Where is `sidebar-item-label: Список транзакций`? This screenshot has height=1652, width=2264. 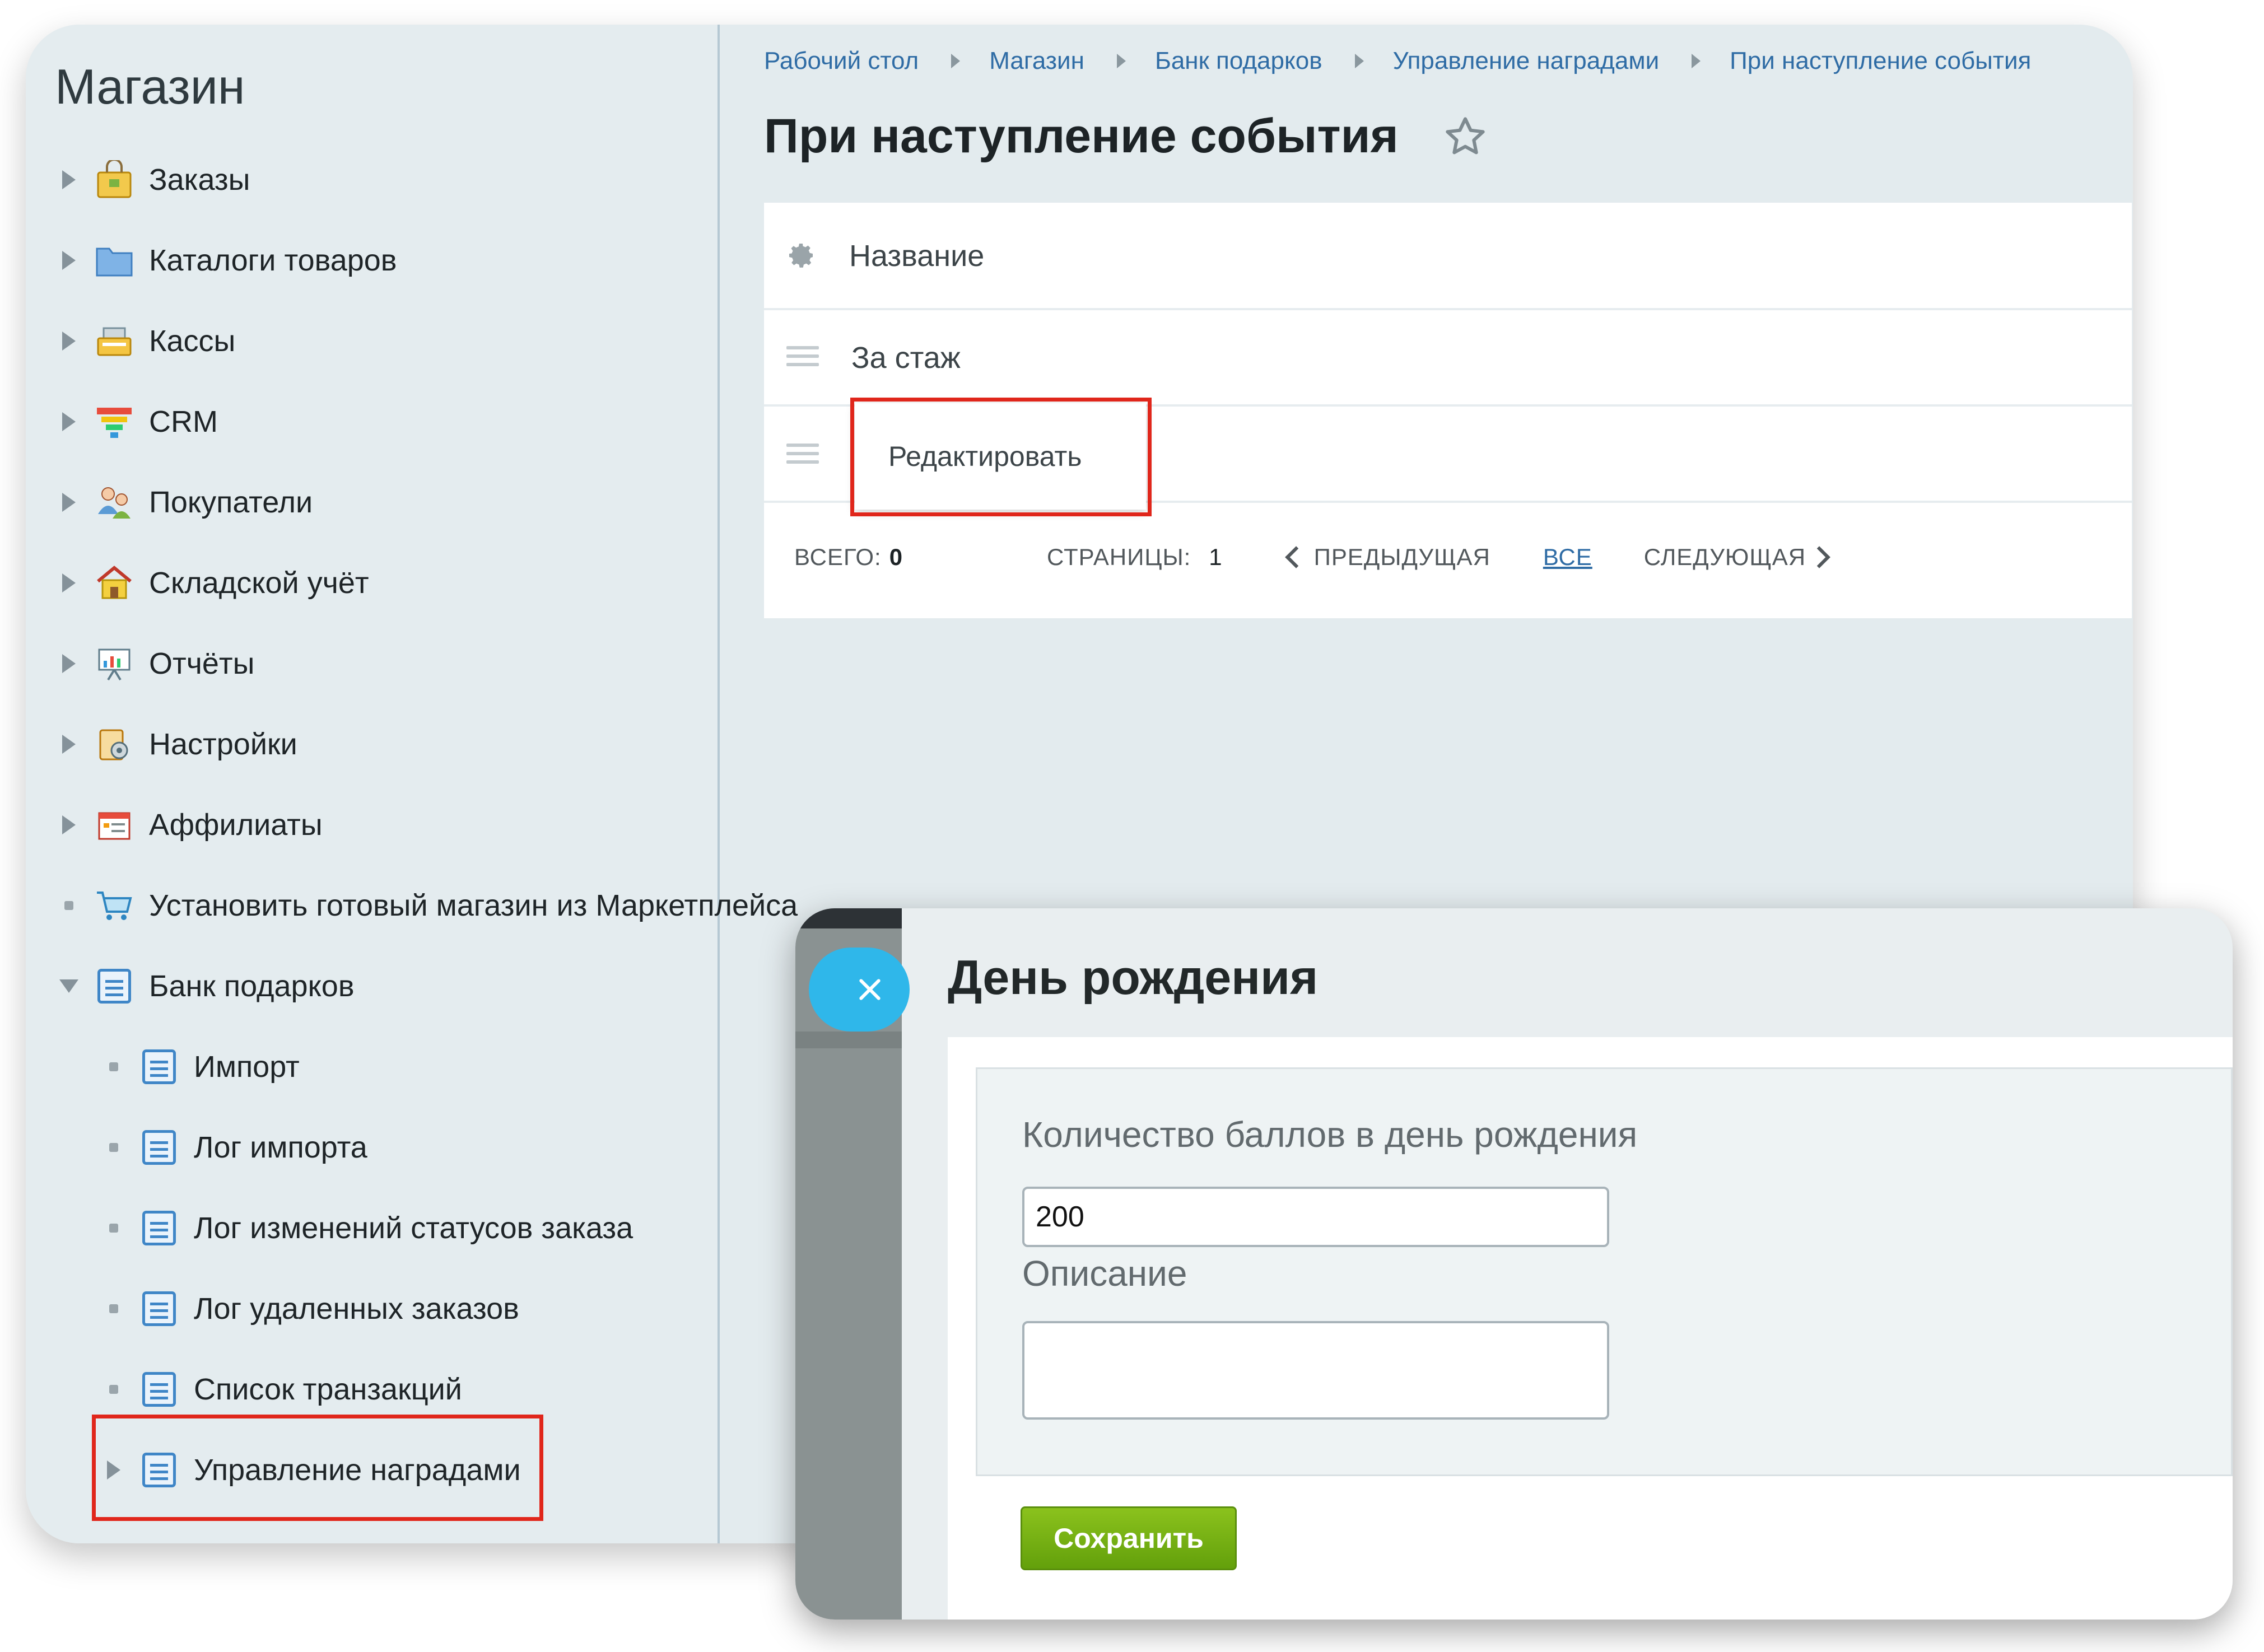 sidebar-item-label: Список транзакций is located at coordinates (328, 1390).